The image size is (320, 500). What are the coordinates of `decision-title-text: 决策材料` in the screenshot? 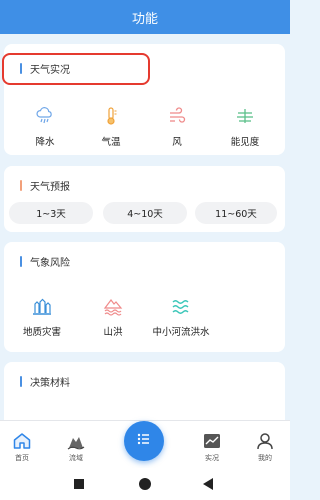 It's located at (50, 383).